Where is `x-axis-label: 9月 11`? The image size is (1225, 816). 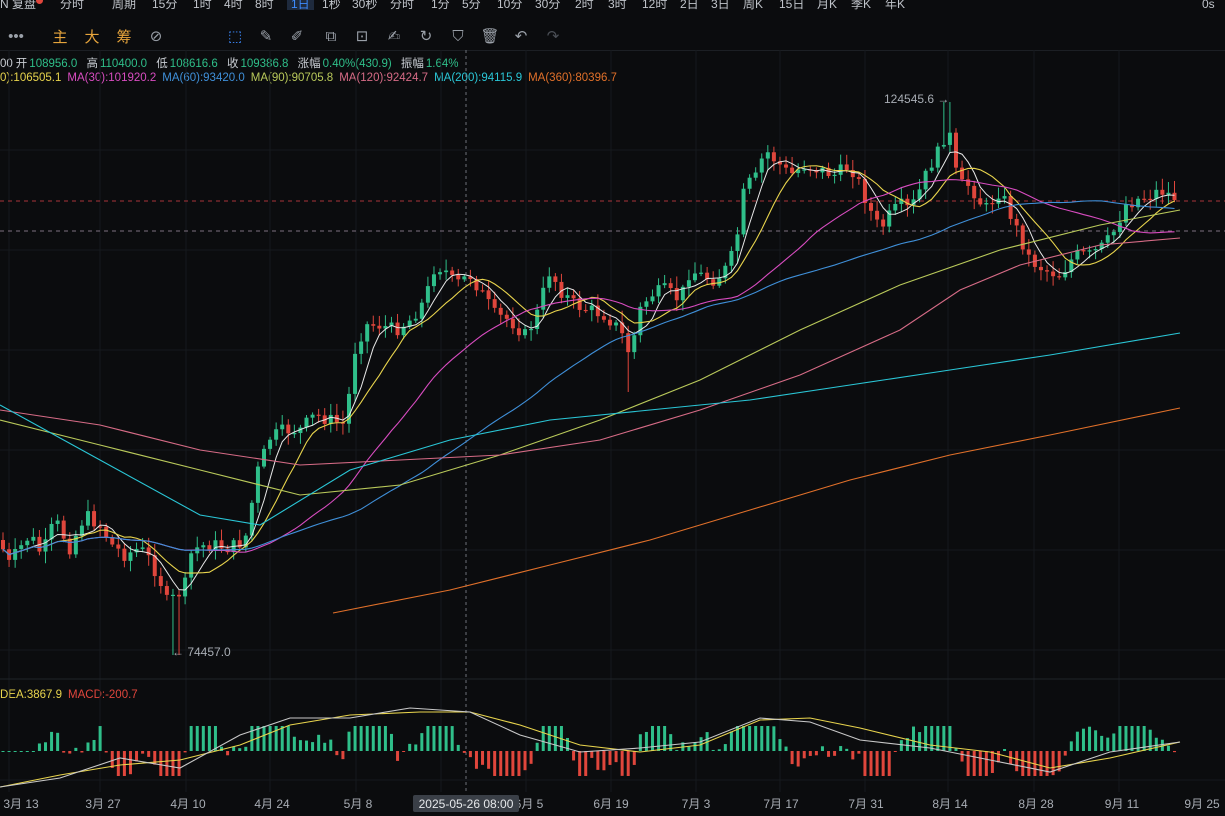
x-axis-label: 9月 11 is located at coordinates (1122, 804).